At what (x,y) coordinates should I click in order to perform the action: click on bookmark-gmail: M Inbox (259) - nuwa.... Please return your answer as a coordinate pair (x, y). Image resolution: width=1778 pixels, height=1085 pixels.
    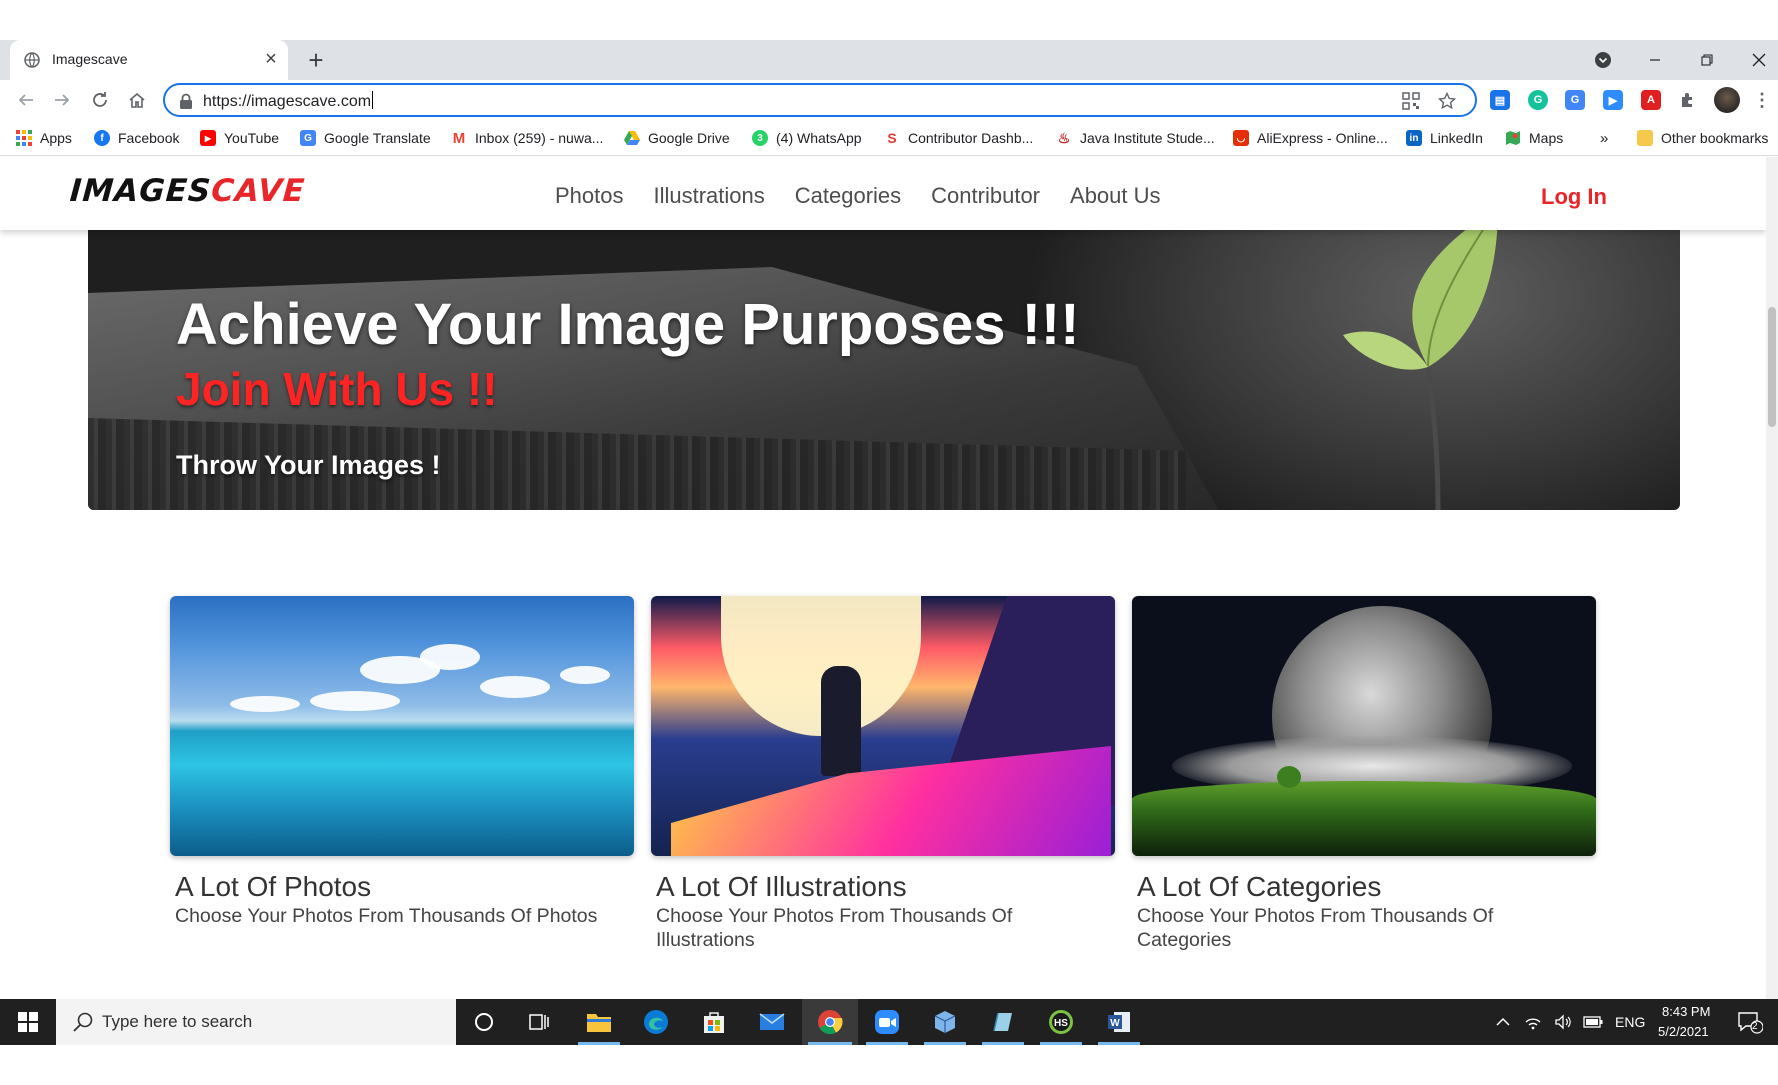
    Looking at the image, I should click on (527, 138).